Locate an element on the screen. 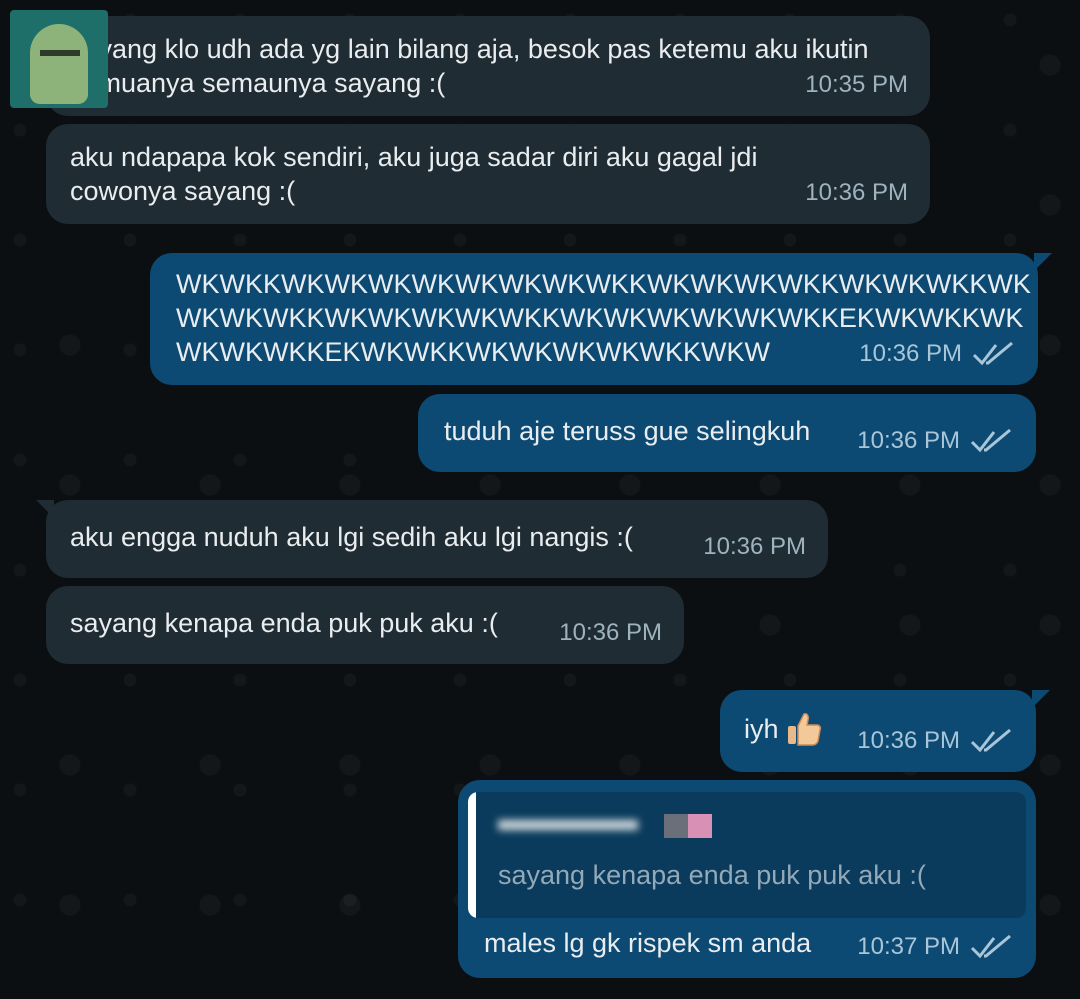  redacted-name is located at coordinates (568, 825).